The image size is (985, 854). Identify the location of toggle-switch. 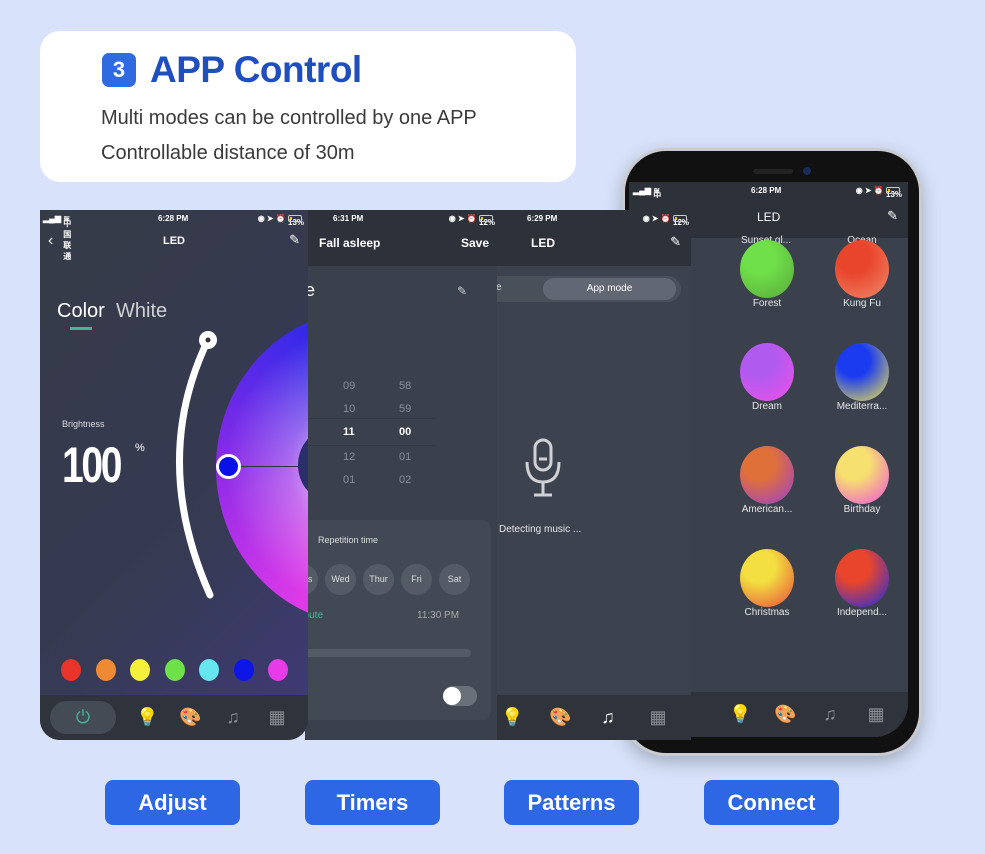
(460, 696).